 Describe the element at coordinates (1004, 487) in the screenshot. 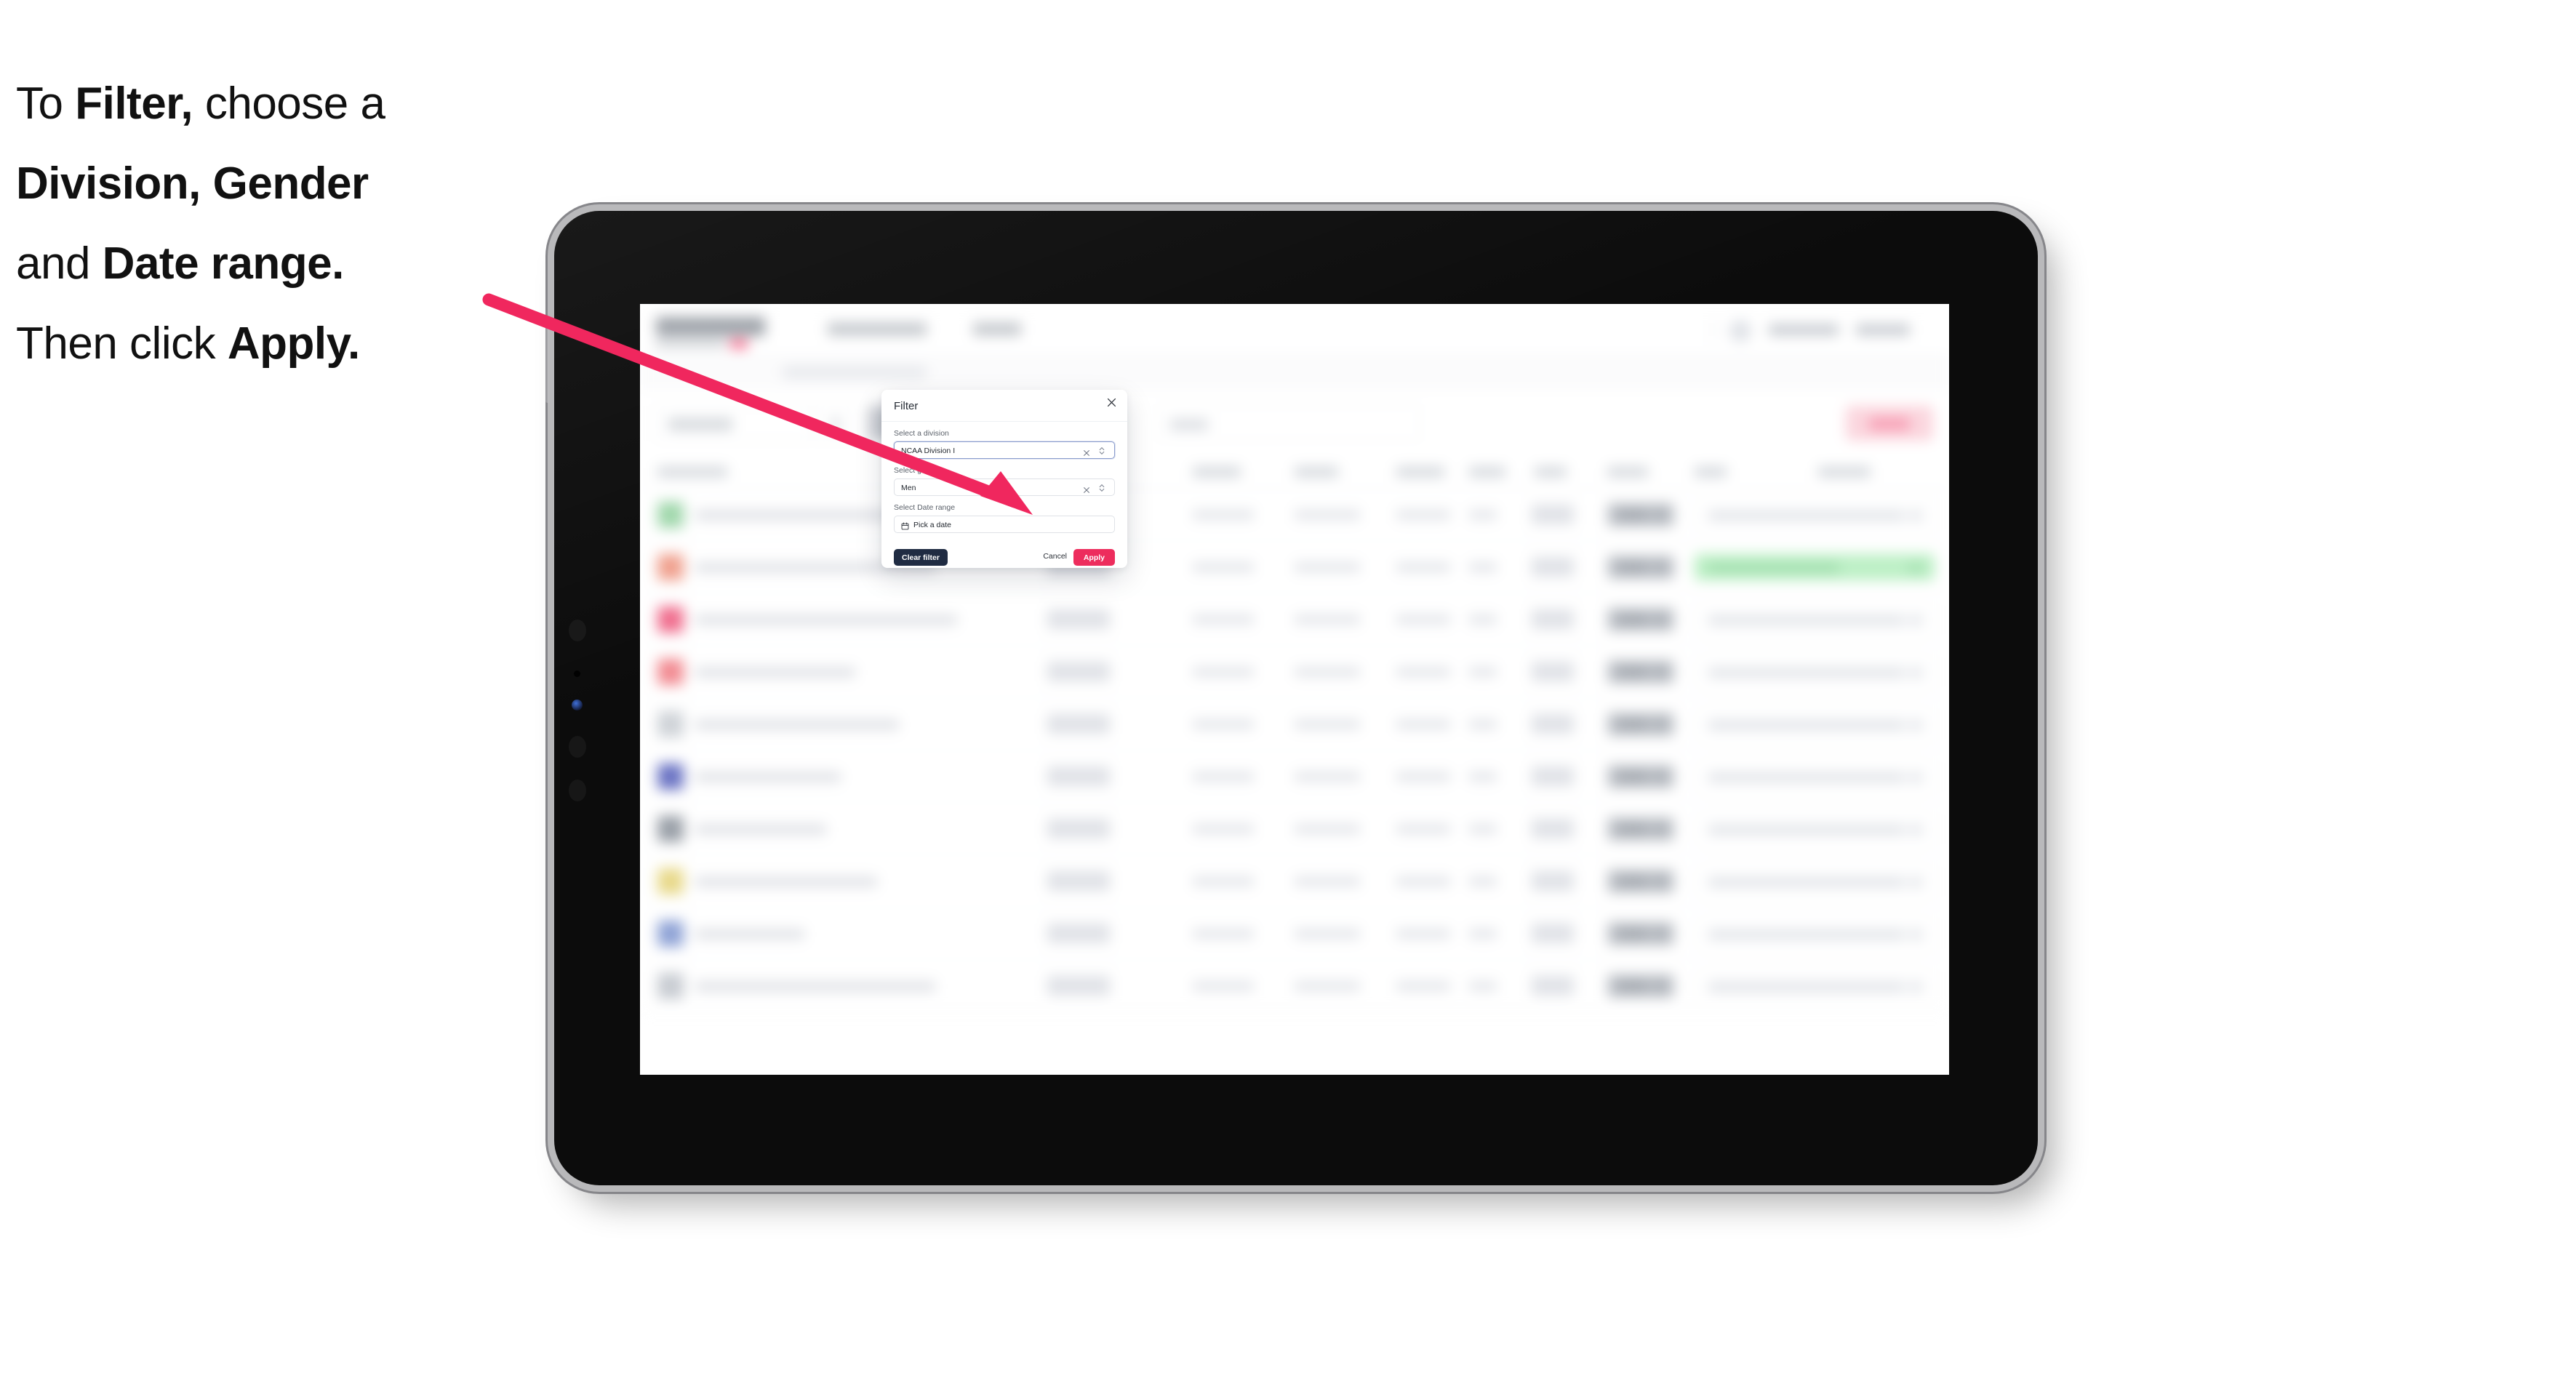

I see `gender-select: Men` at that location.